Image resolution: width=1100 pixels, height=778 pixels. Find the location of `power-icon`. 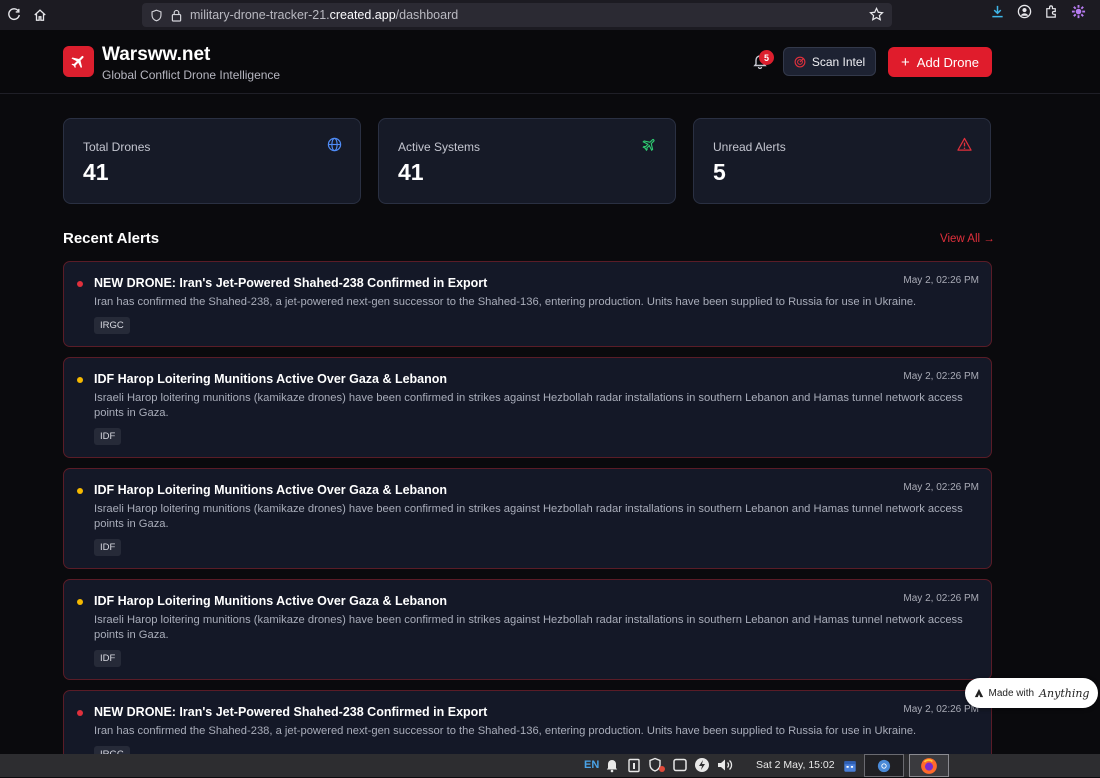

power-icon is located at coordinates (702, 767).